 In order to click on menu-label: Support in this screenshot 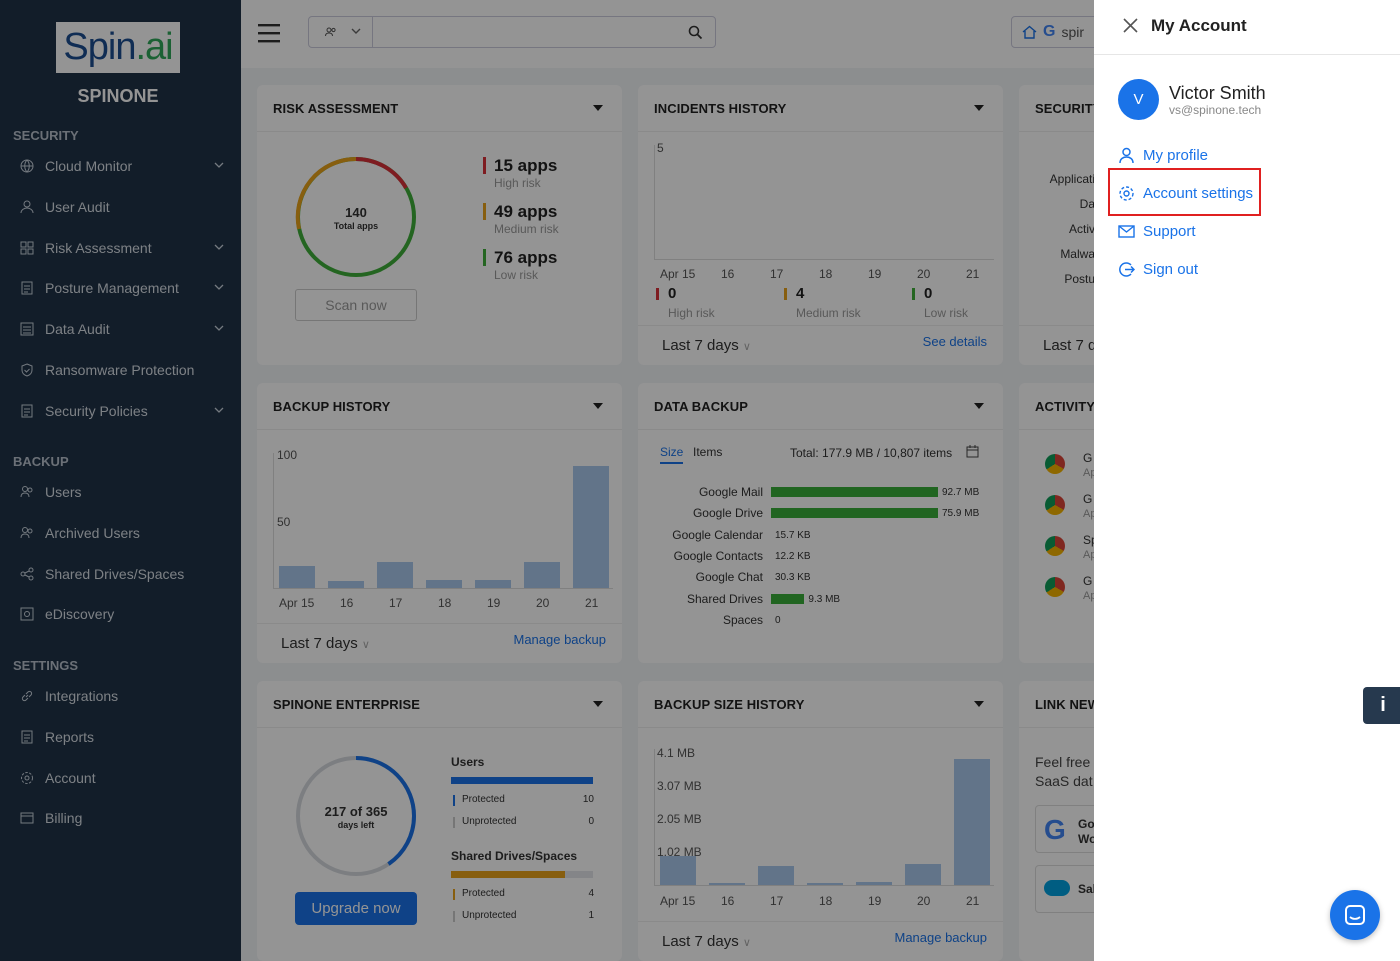, I will do `click(1169, 231)`.